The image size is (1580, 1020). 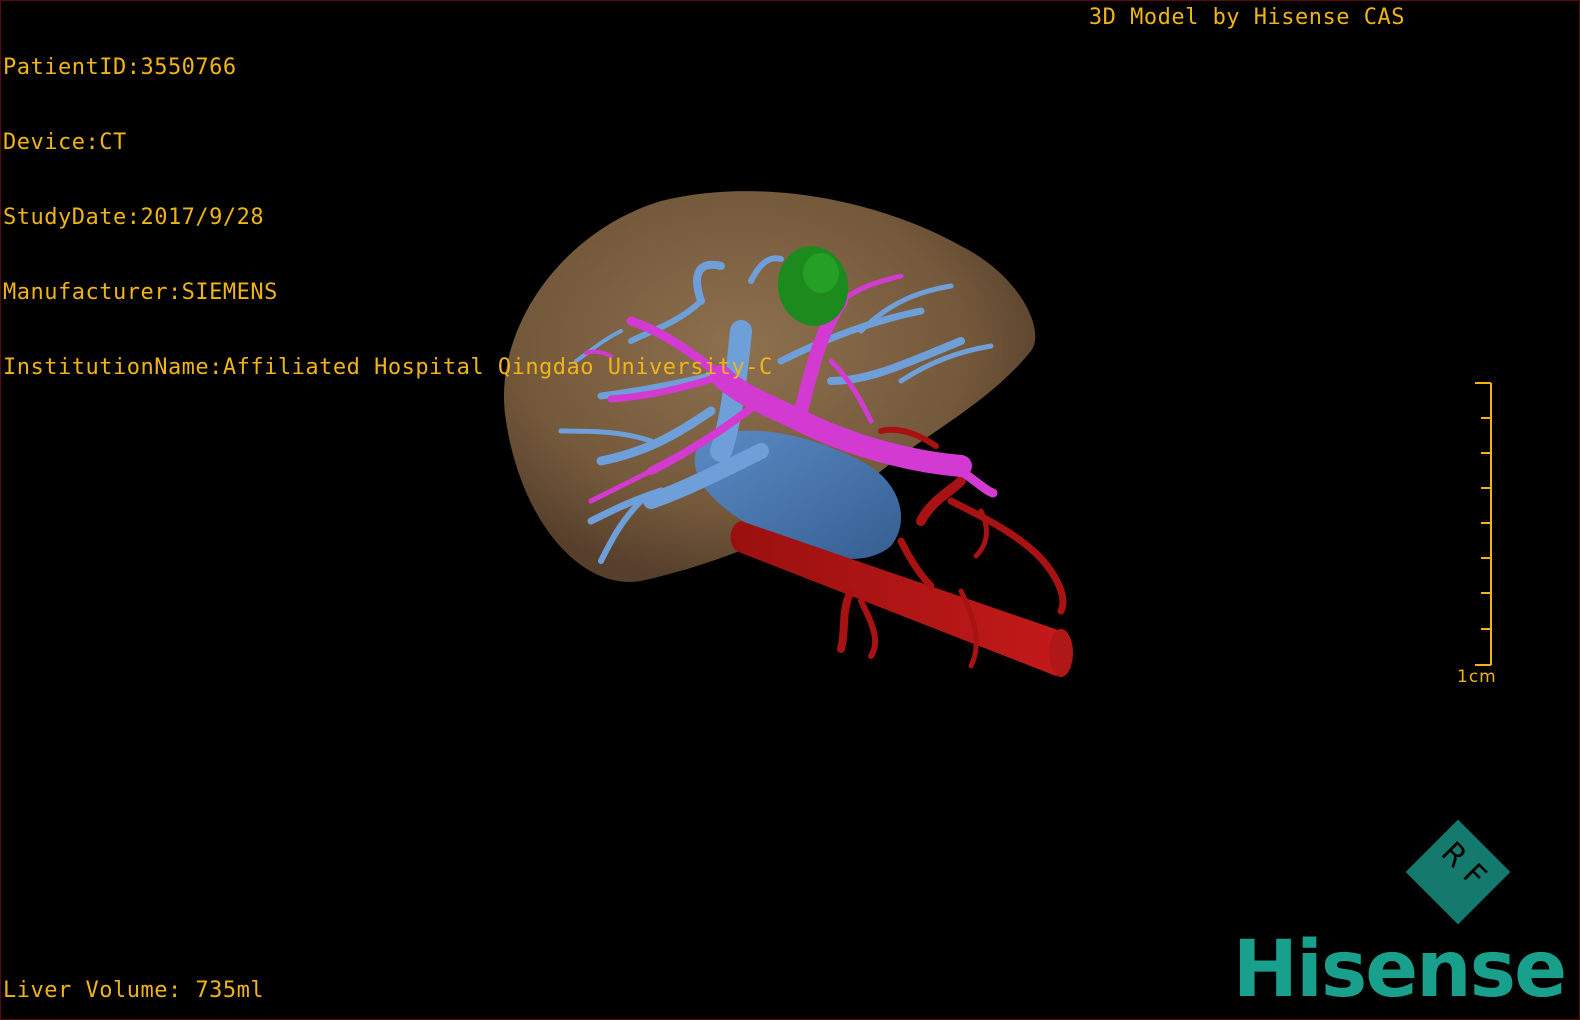 I want to click on rf-badge-text: RF, so click(x=1466, y=868).